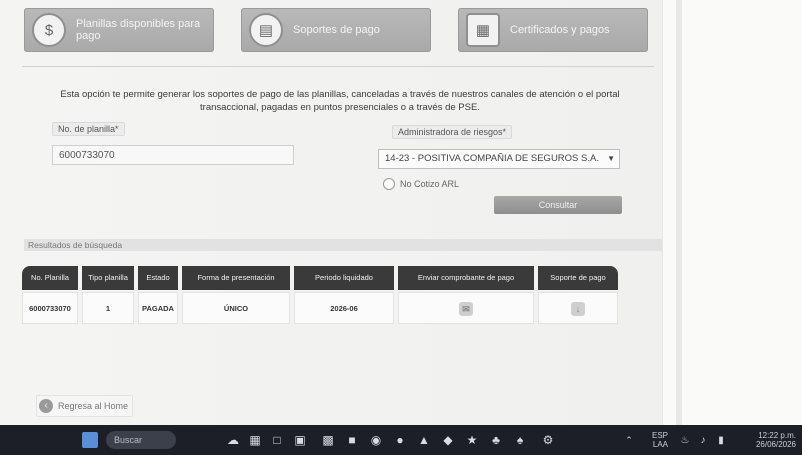  Describe the element at coordinates (141, 440) in the screenshot. I see `taskbar-search-input: Buscar` at that location.